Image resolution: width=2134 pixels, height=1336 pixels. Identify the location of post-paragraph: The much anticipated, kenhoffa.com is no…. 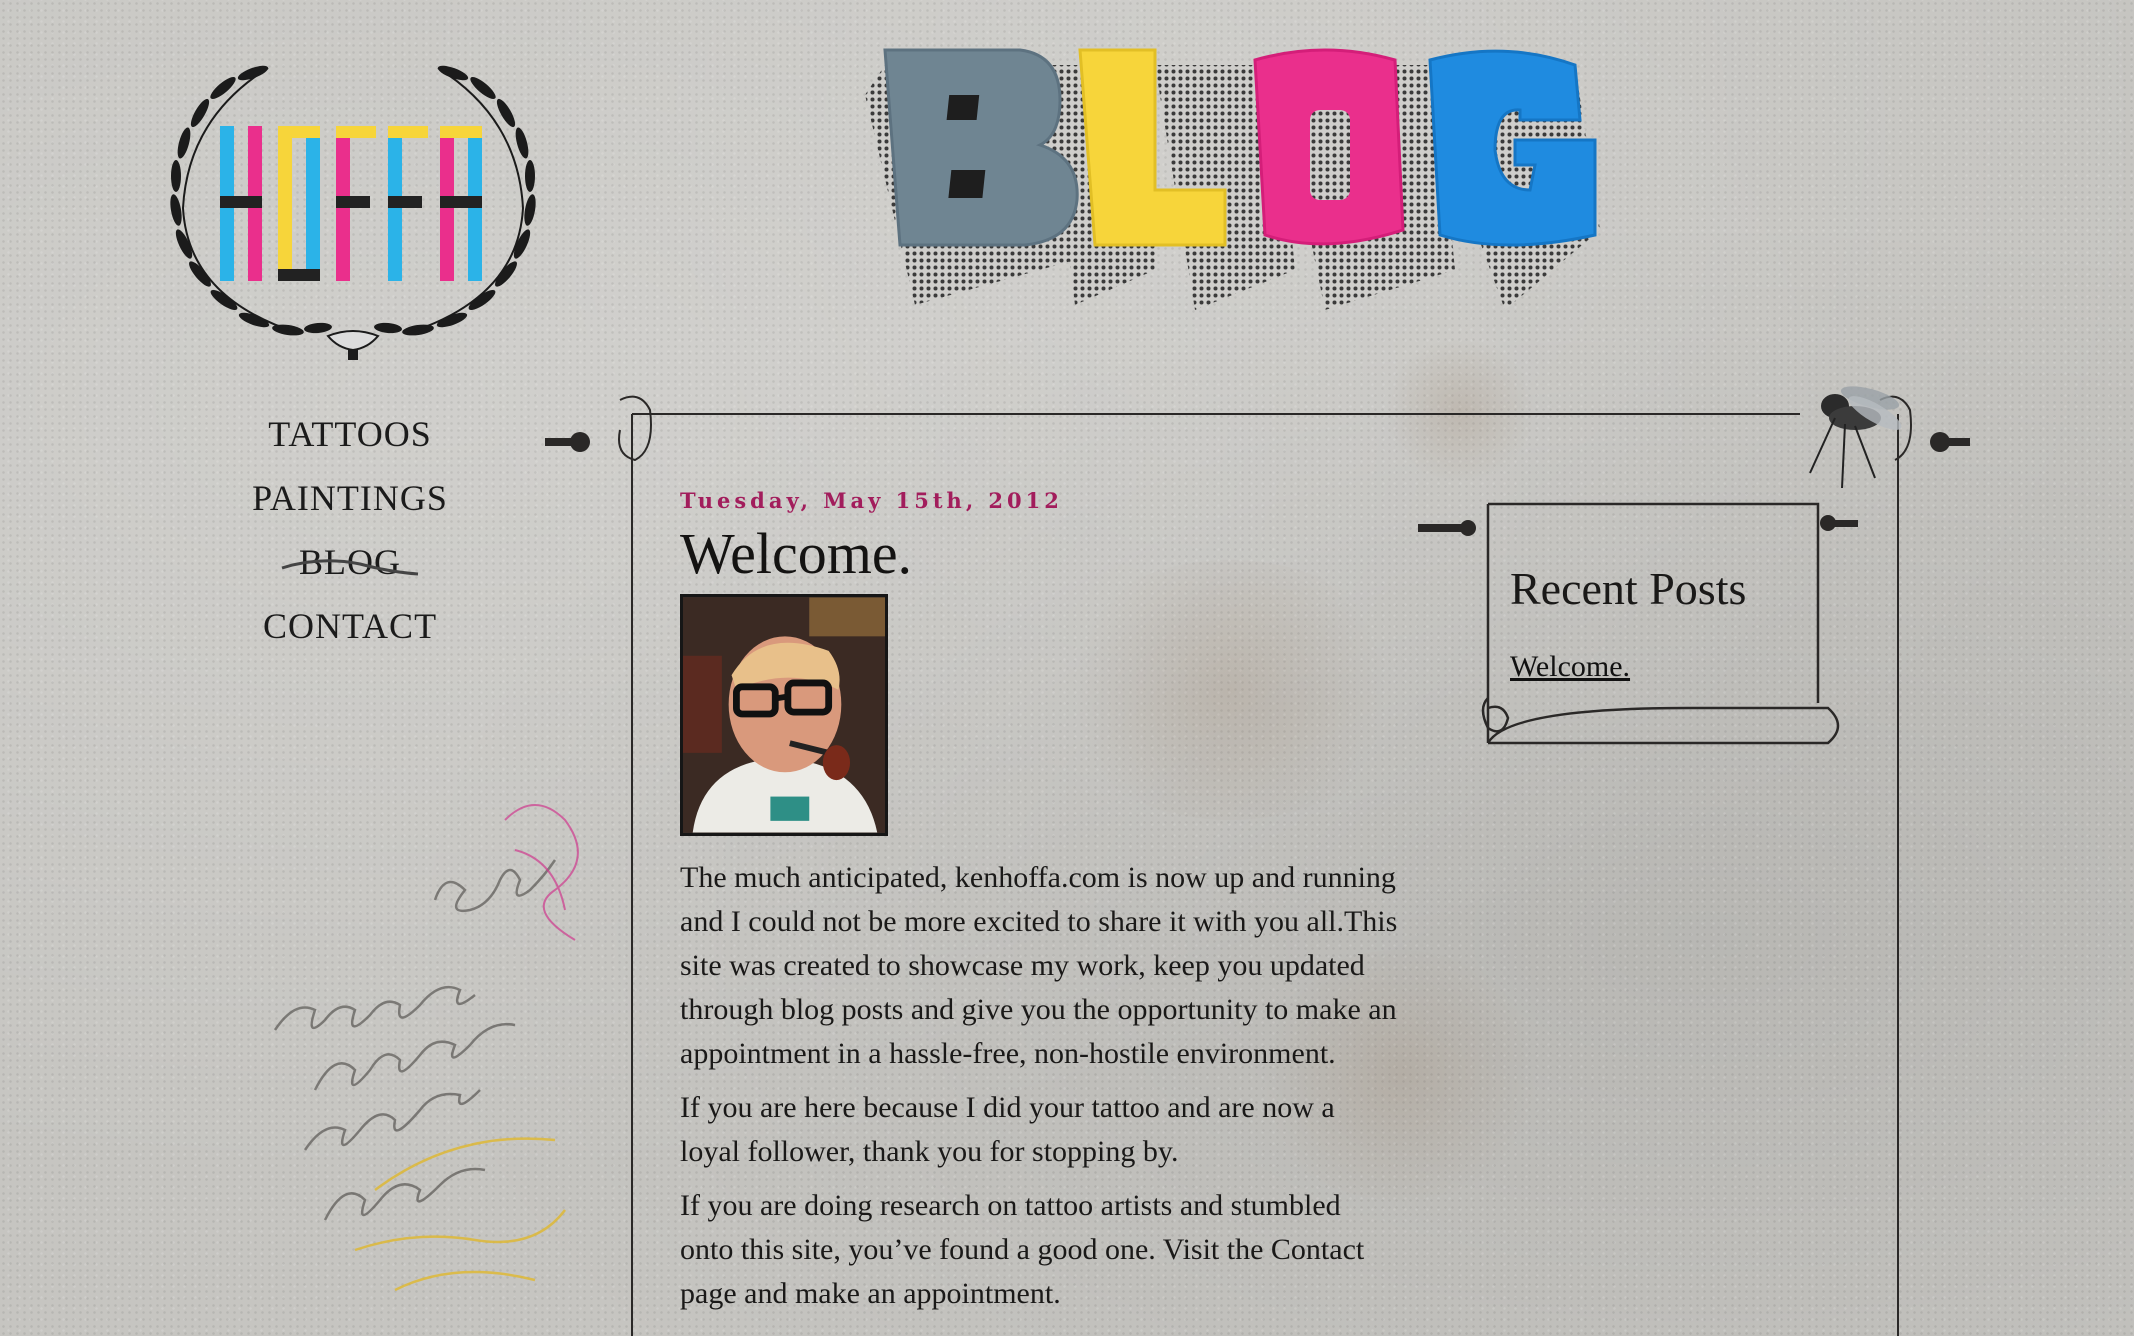
(1039, 965).